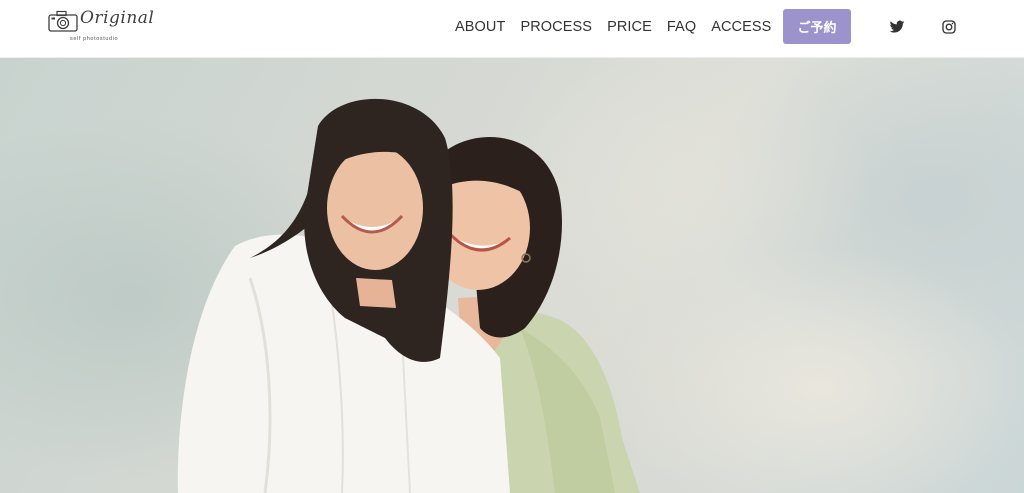 The width and height of the screenshot is (1024, 493). Describe the element at coordinates (629, 27) in the screenshot. I see `nav-item-price: PRICE` at that location.